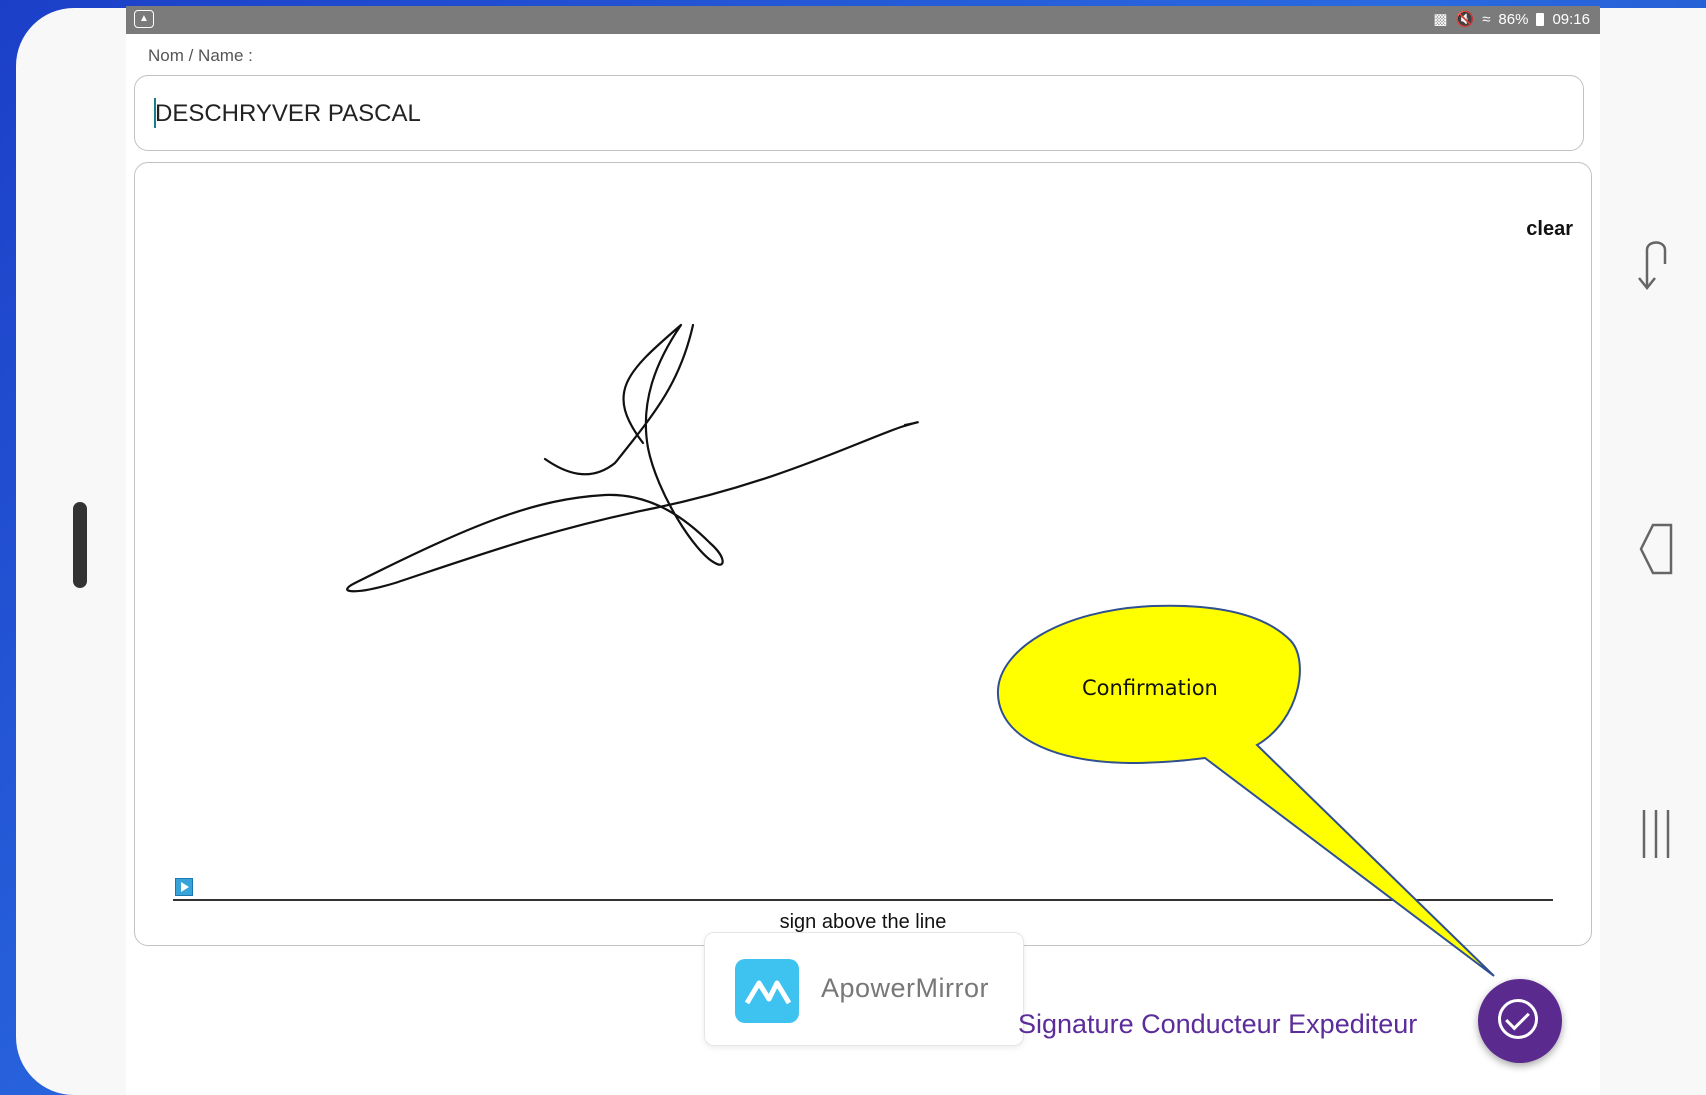 This screenshot has height=1095, width=1706. Describe the element at coordinates (632, 458) in the screenshot. I see `signature-stroke` at that location.